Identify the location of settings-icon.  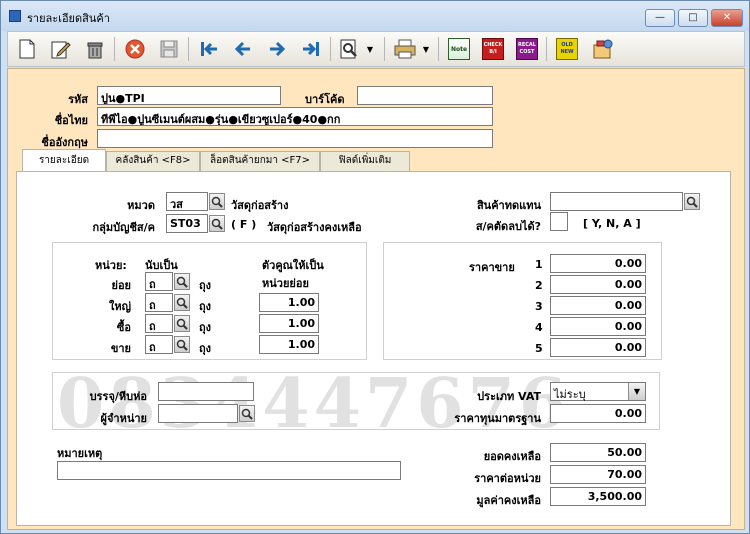
(603, 49).